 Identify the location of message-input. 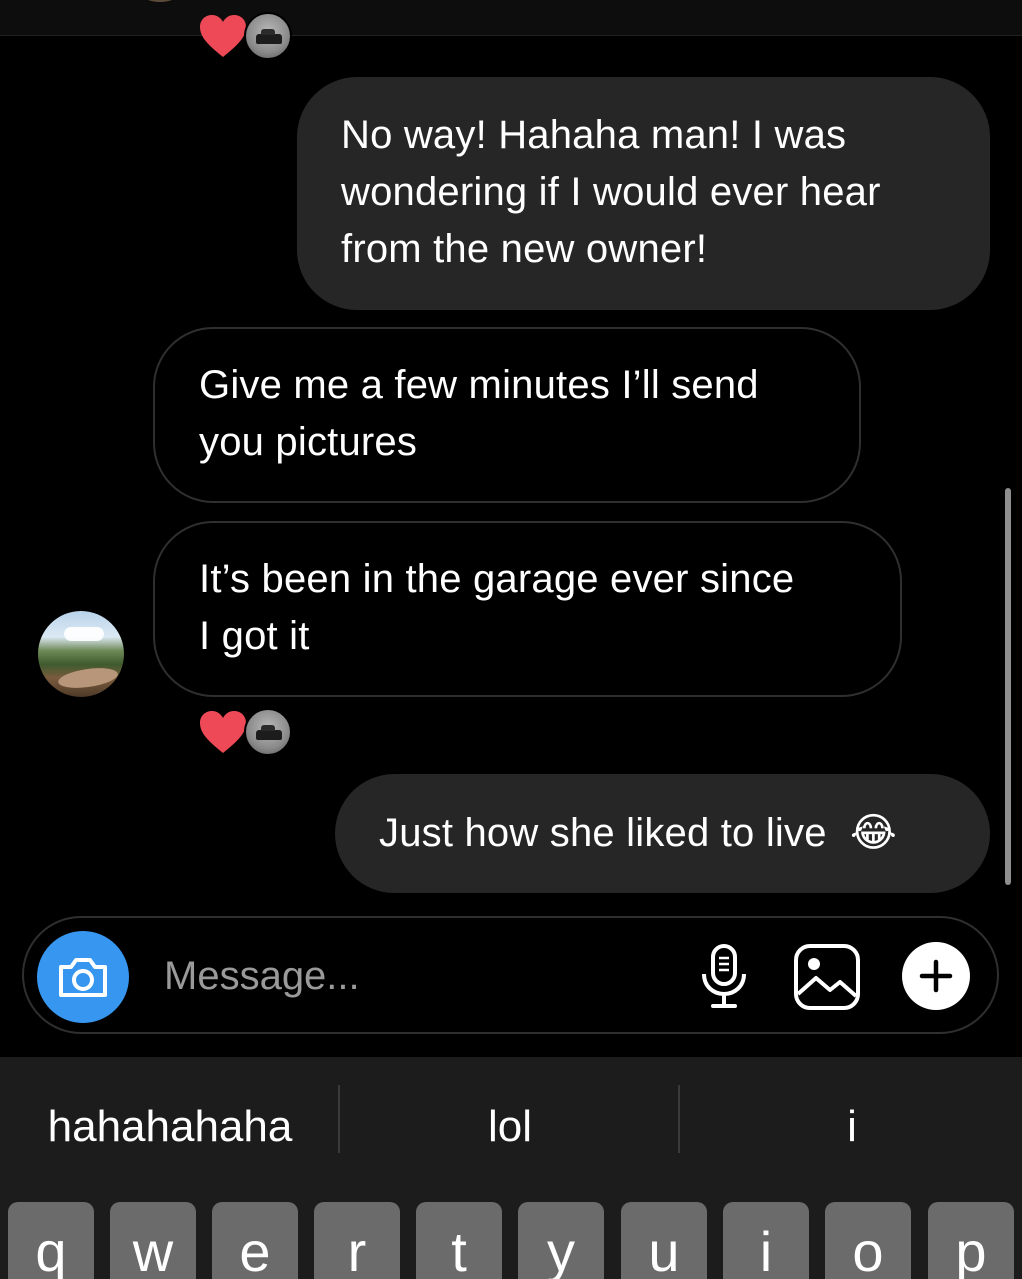
(414, 976).